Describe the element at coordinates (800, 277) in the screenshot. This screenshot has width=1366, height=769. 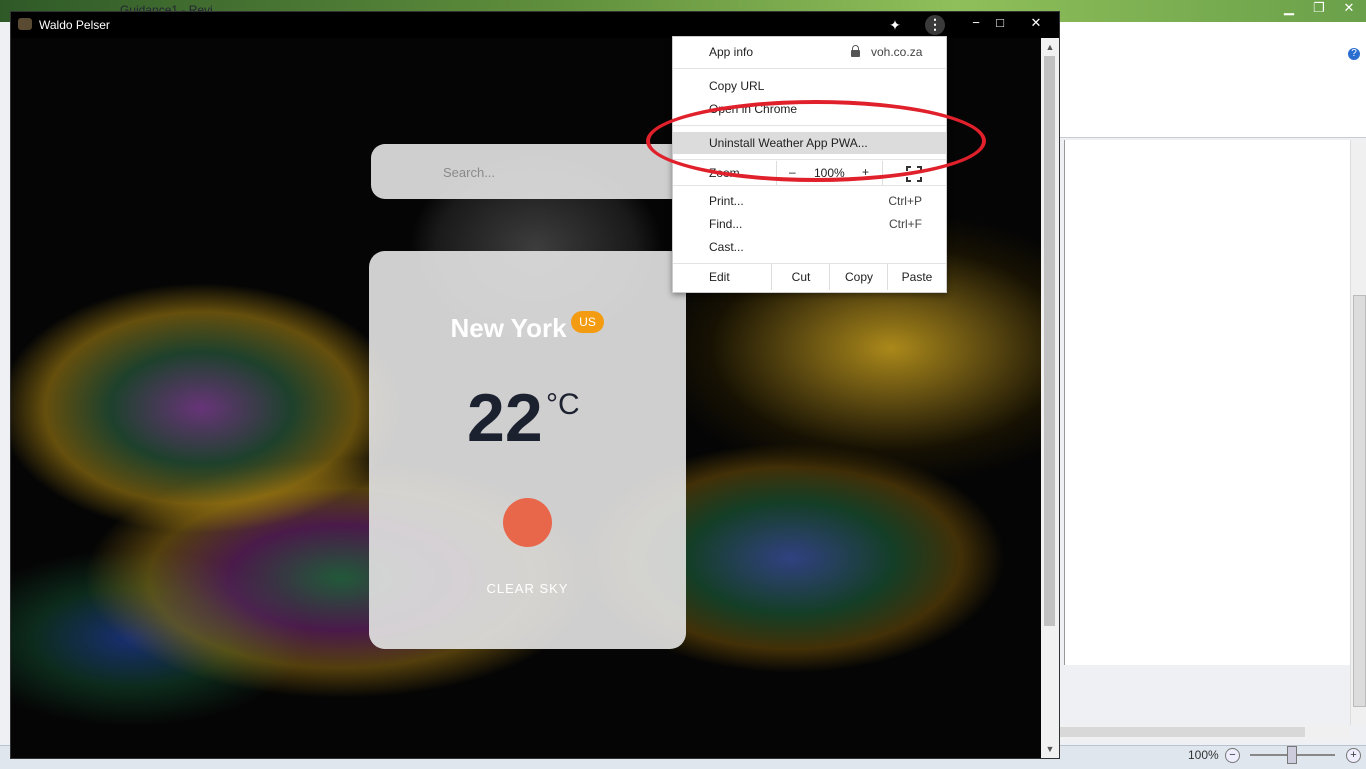
I see `cut-button: Cut` at that location.